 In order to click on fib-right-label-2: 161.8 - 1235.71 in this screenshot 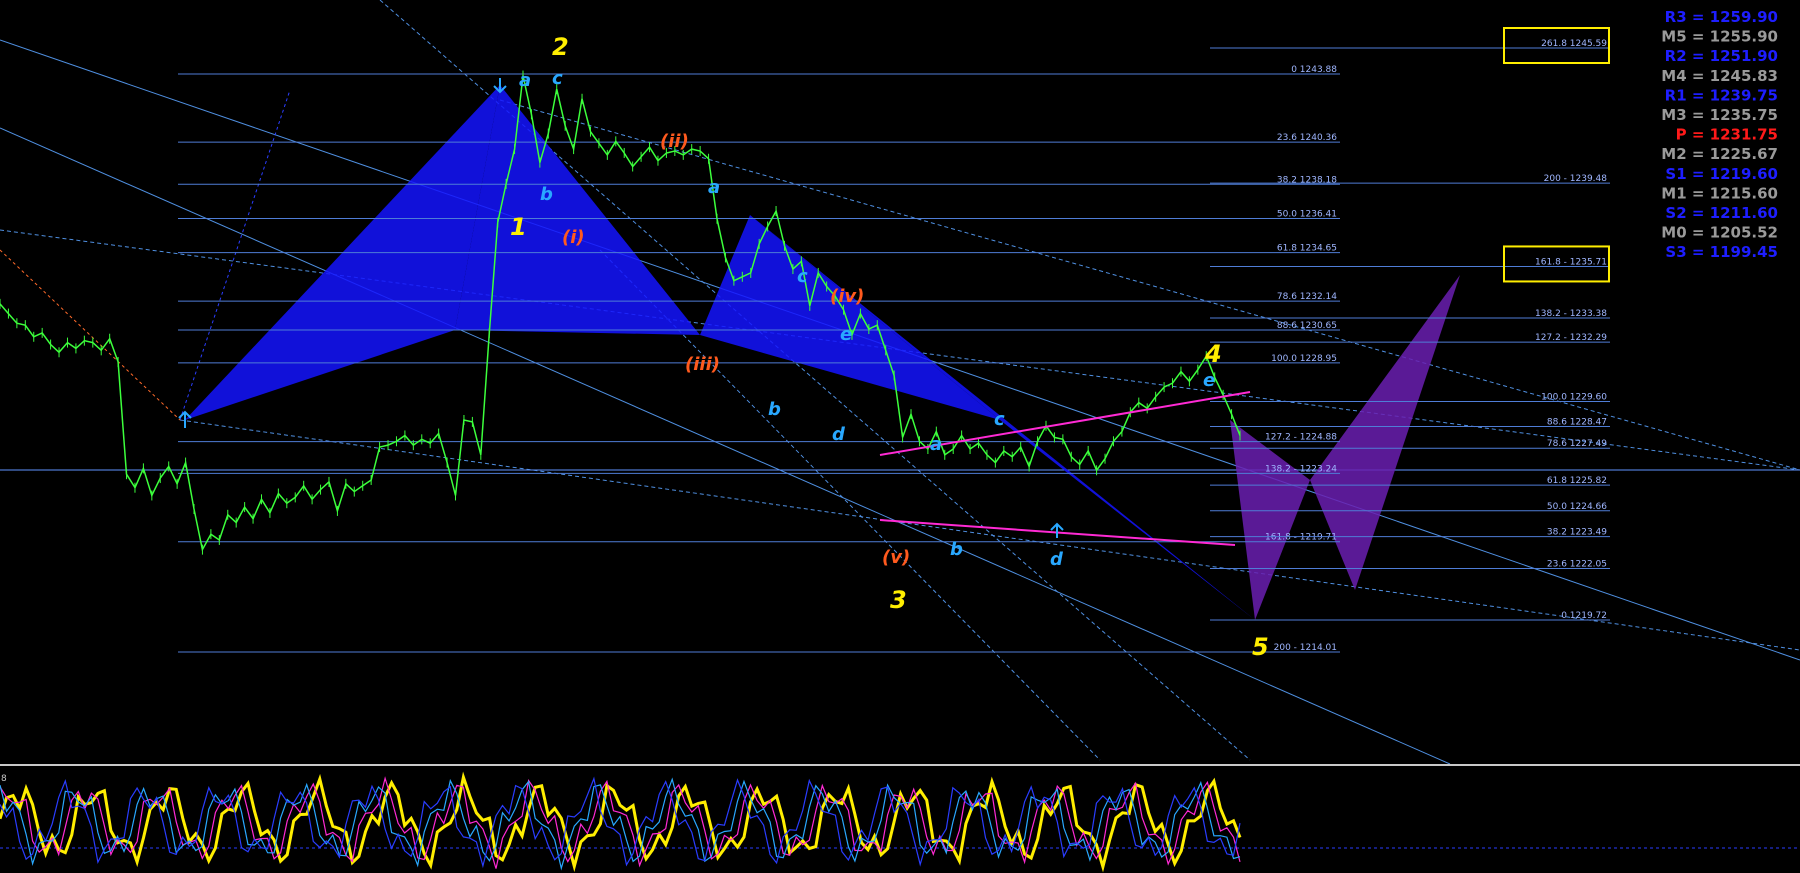, I will do `click(1571, 262)`.